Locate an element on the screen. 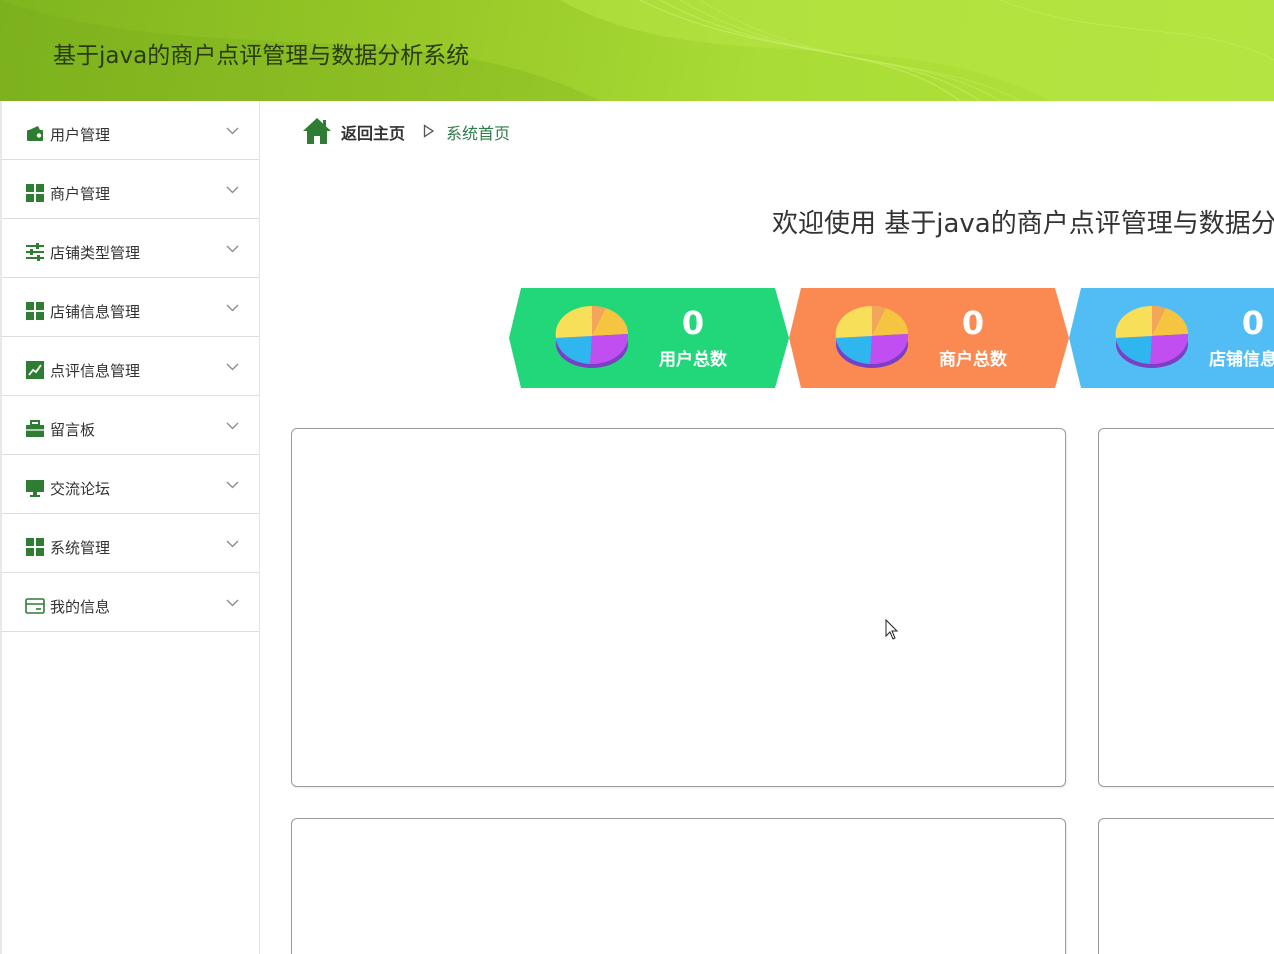 The image size is (1274, 954). sidebar-item-message-board: 留言板 is located at coordinates (130, 425).